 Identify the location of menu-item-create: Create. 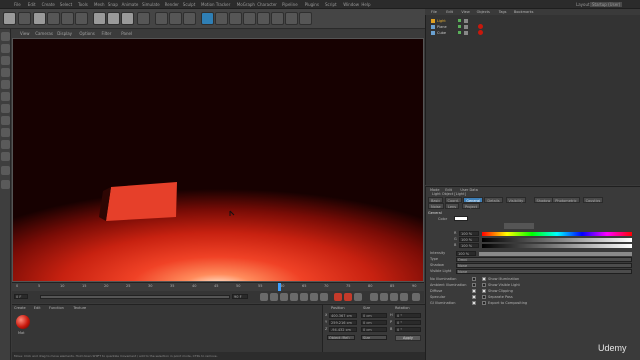
(48, 4).